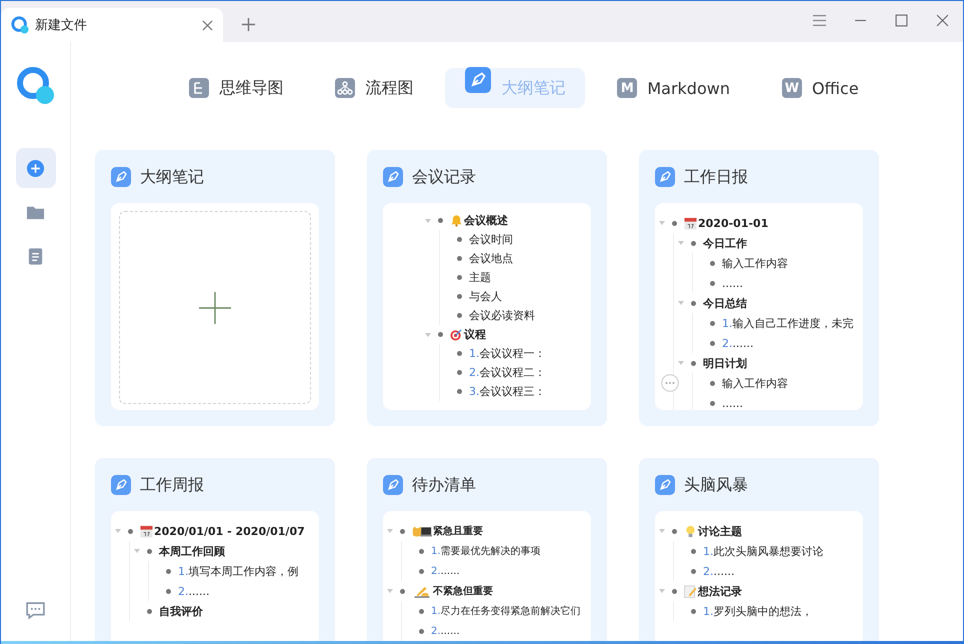  What do you see at coordinates (690, 591) in the screenshot?
I see `memo-icon` at bounding box center [690, 591].